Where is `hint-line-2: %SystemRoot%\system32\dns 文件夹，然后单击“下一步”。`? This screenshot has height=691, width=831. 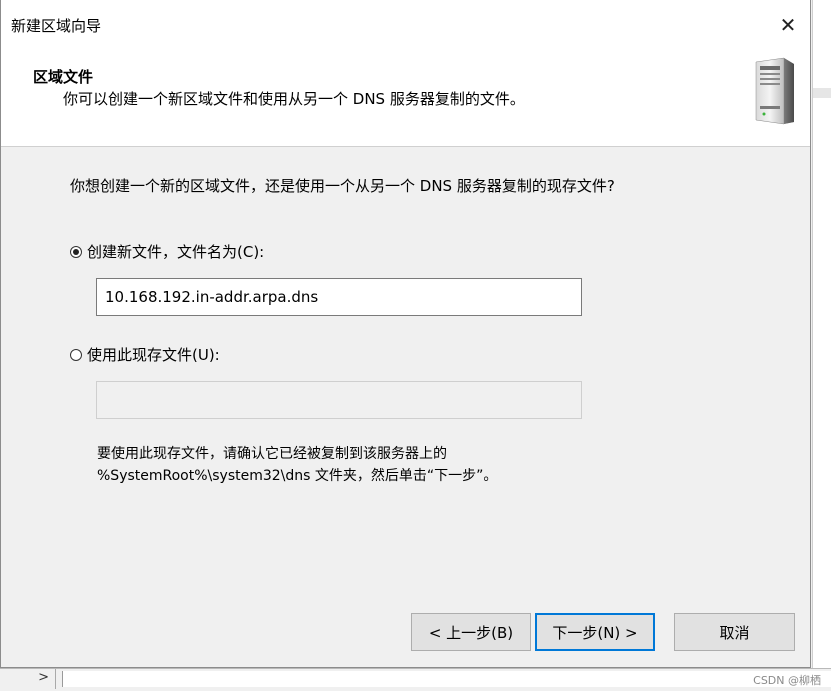 hint-line-2: %SystemRoot%\system32\dns 文件夹，然后单击“下一步”。 is located at coordinates (297, 476).